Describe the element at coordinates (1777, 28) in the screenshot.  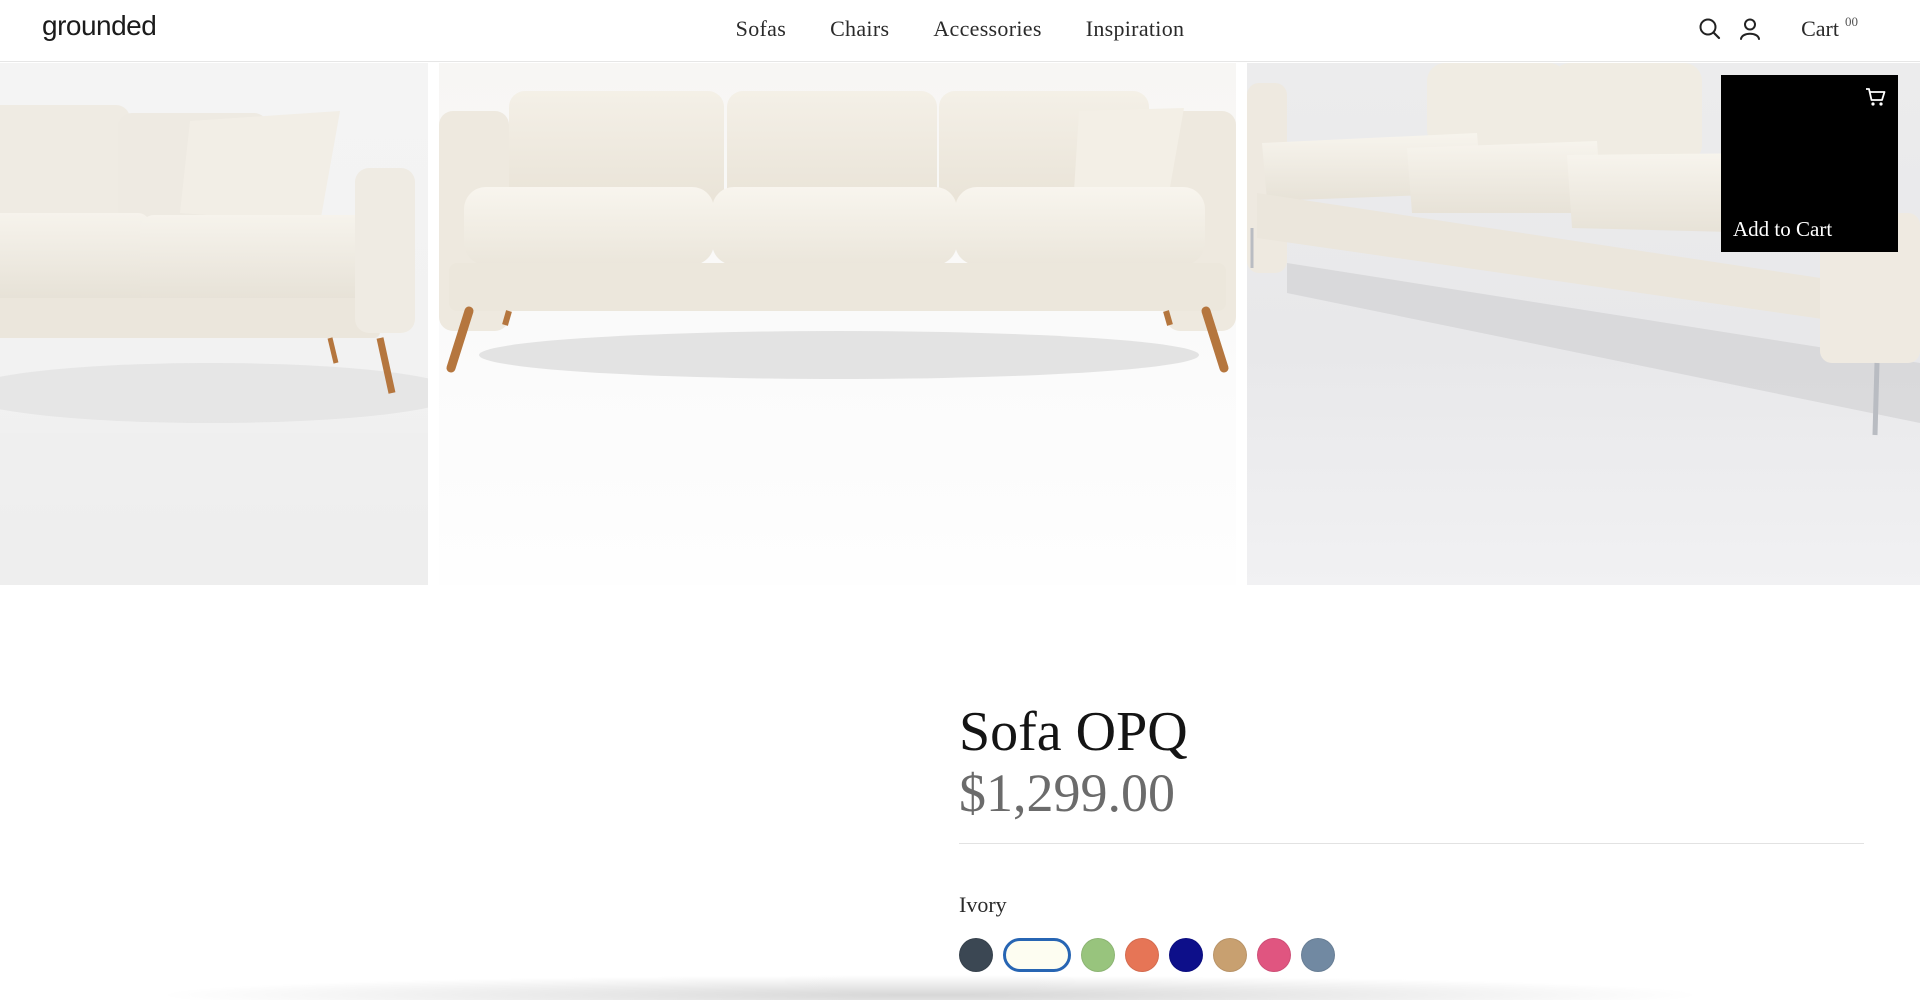
I see `header-actions: Cart 00` at that location.